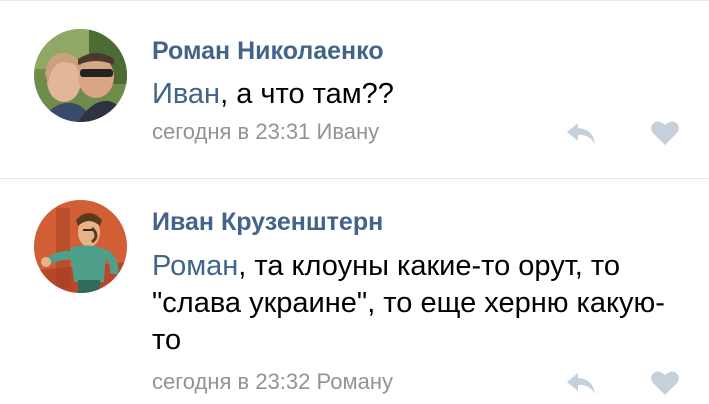  I want to click on comment-text: Иван, а что там??, so click(412, 94).